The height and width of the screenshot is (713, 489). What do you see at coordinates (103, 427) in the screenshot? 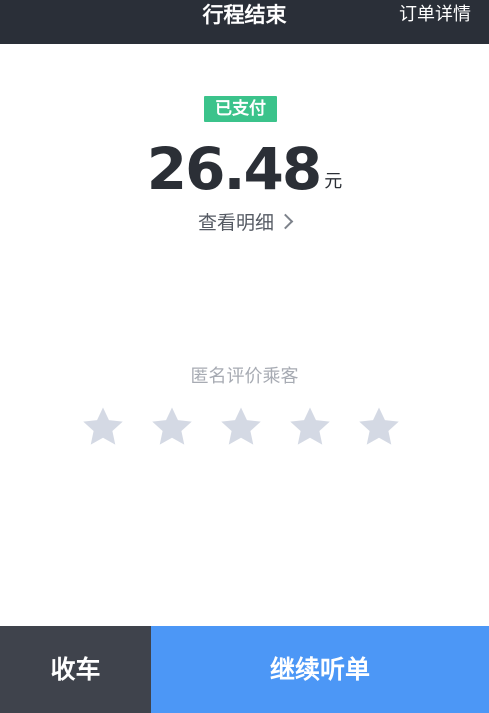
I see `star-1-icon` at bounding box center [103, 427].